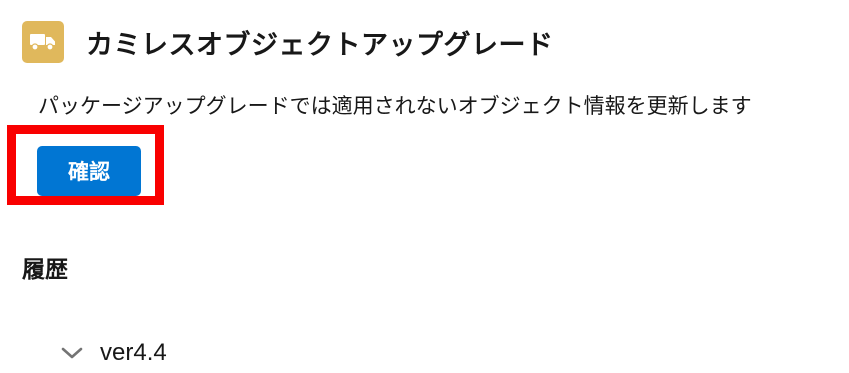 Image resolution: width=849 pixels, height=373 pixels. What do you see at coordinates (320, 45) in the screenshot?
I see `page-title: カミレスオブジェクトアップグレード` at bounding box center [320, 45].